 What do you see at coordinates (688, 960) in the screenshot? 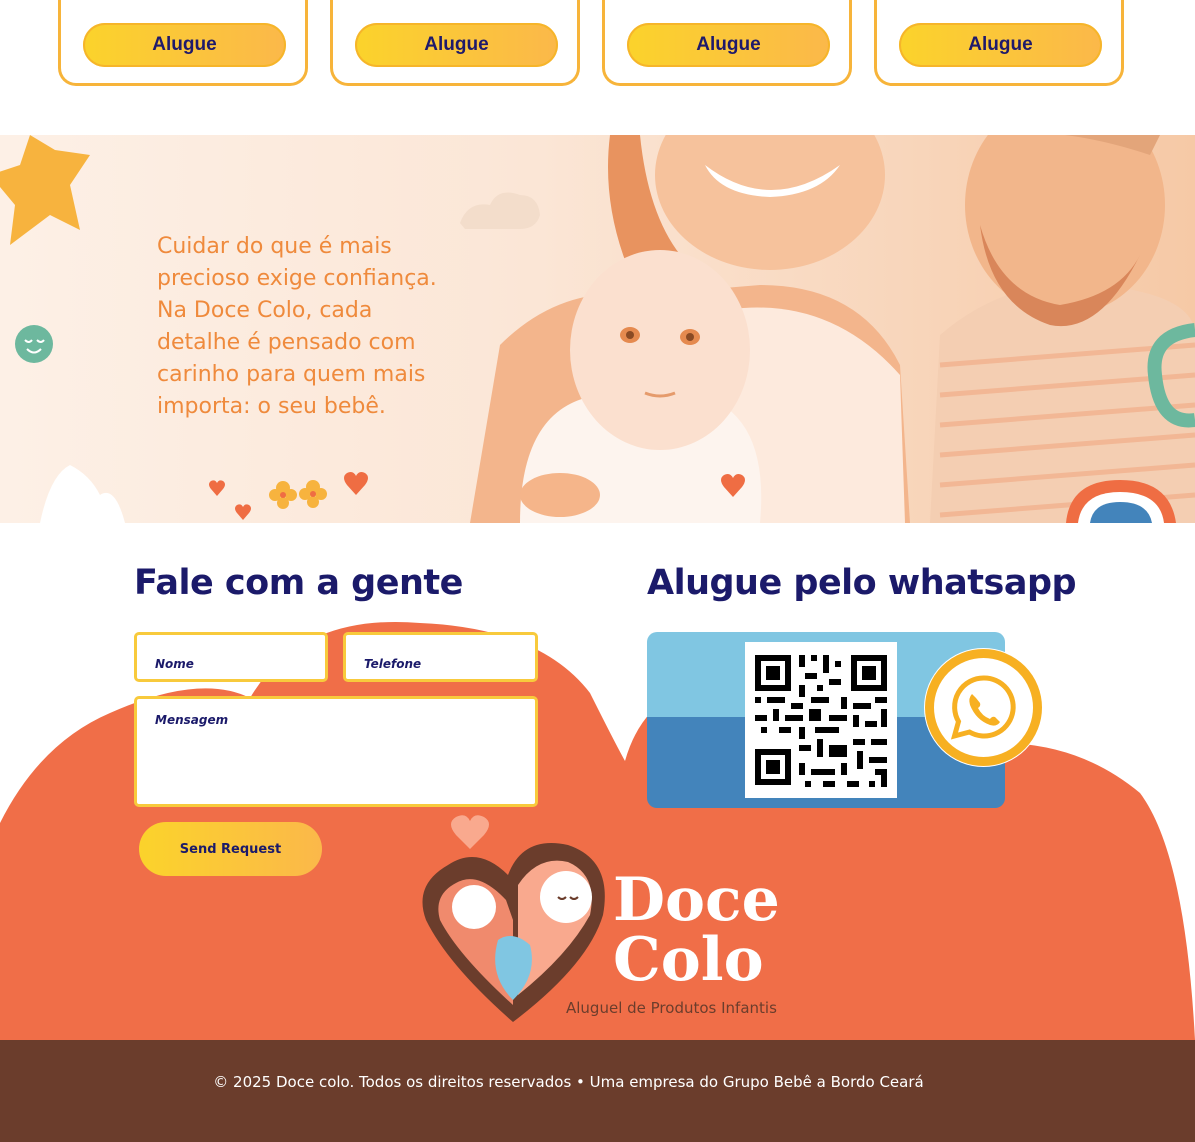
I see `brand-name-line2: Colo` at bounding box center [688, 960].